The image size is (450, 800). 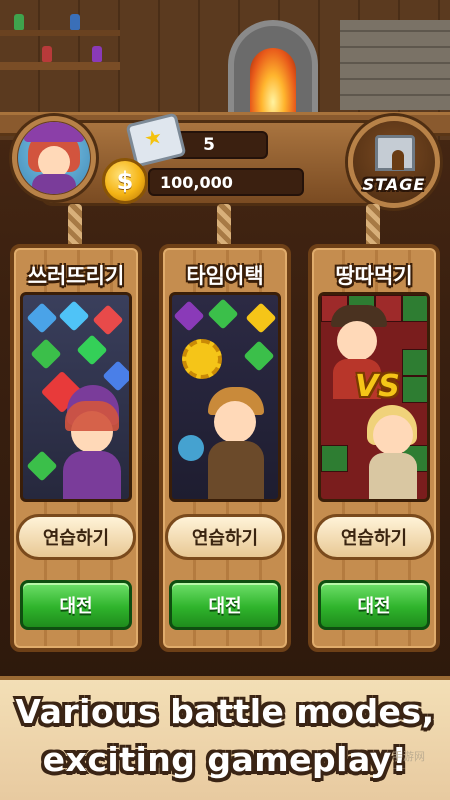 I want to click on blonde-face, so click(x=393, y=435).